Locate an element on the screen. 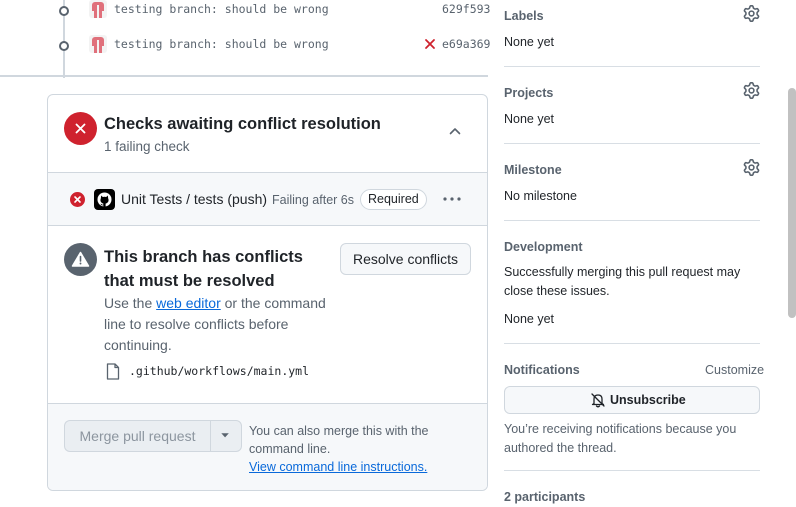 The image size is (796, 507). conflict-file-path: .github/workflows/main.yml is located at coordinates (219, 371).